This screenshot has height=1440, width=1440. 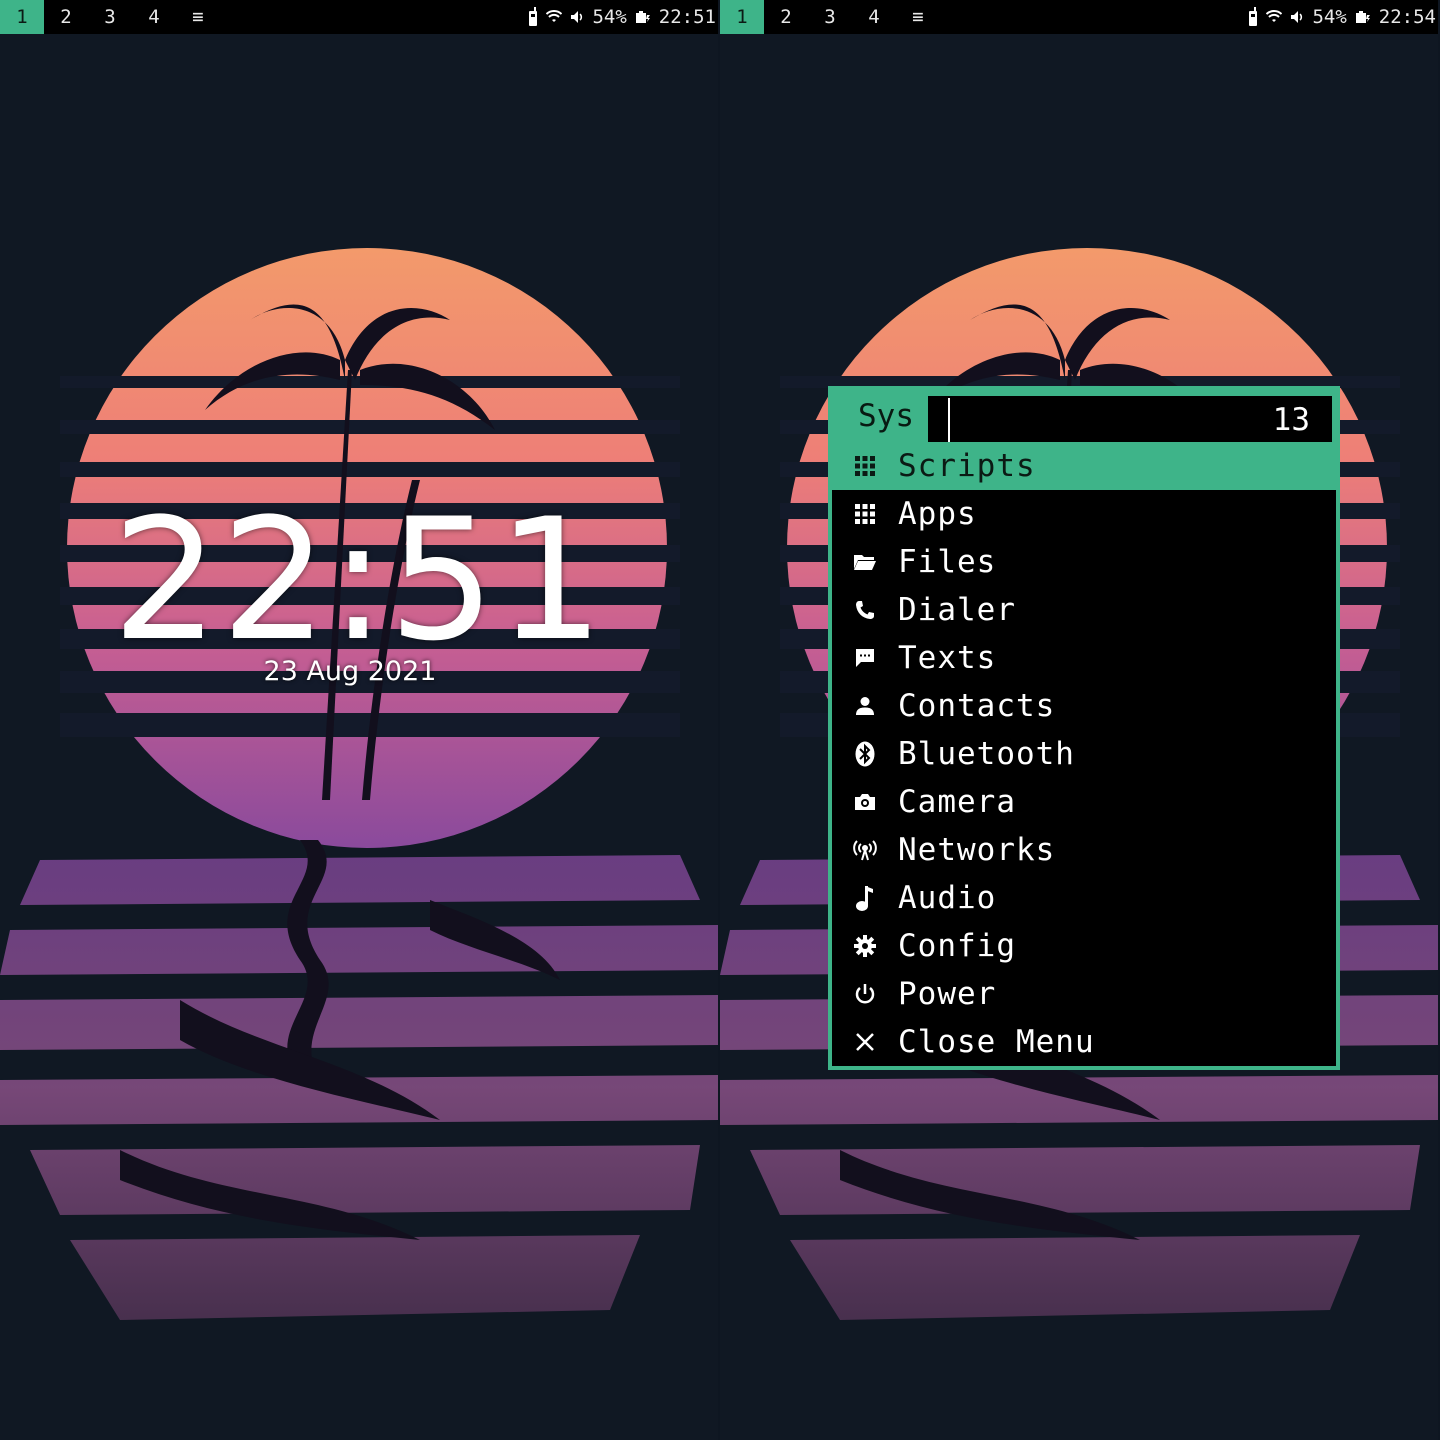 What do you see at coordinates (1084, 898) in the screenshot?
I see `menu-item-audio: Audio` at bounding box center [1084, 898].